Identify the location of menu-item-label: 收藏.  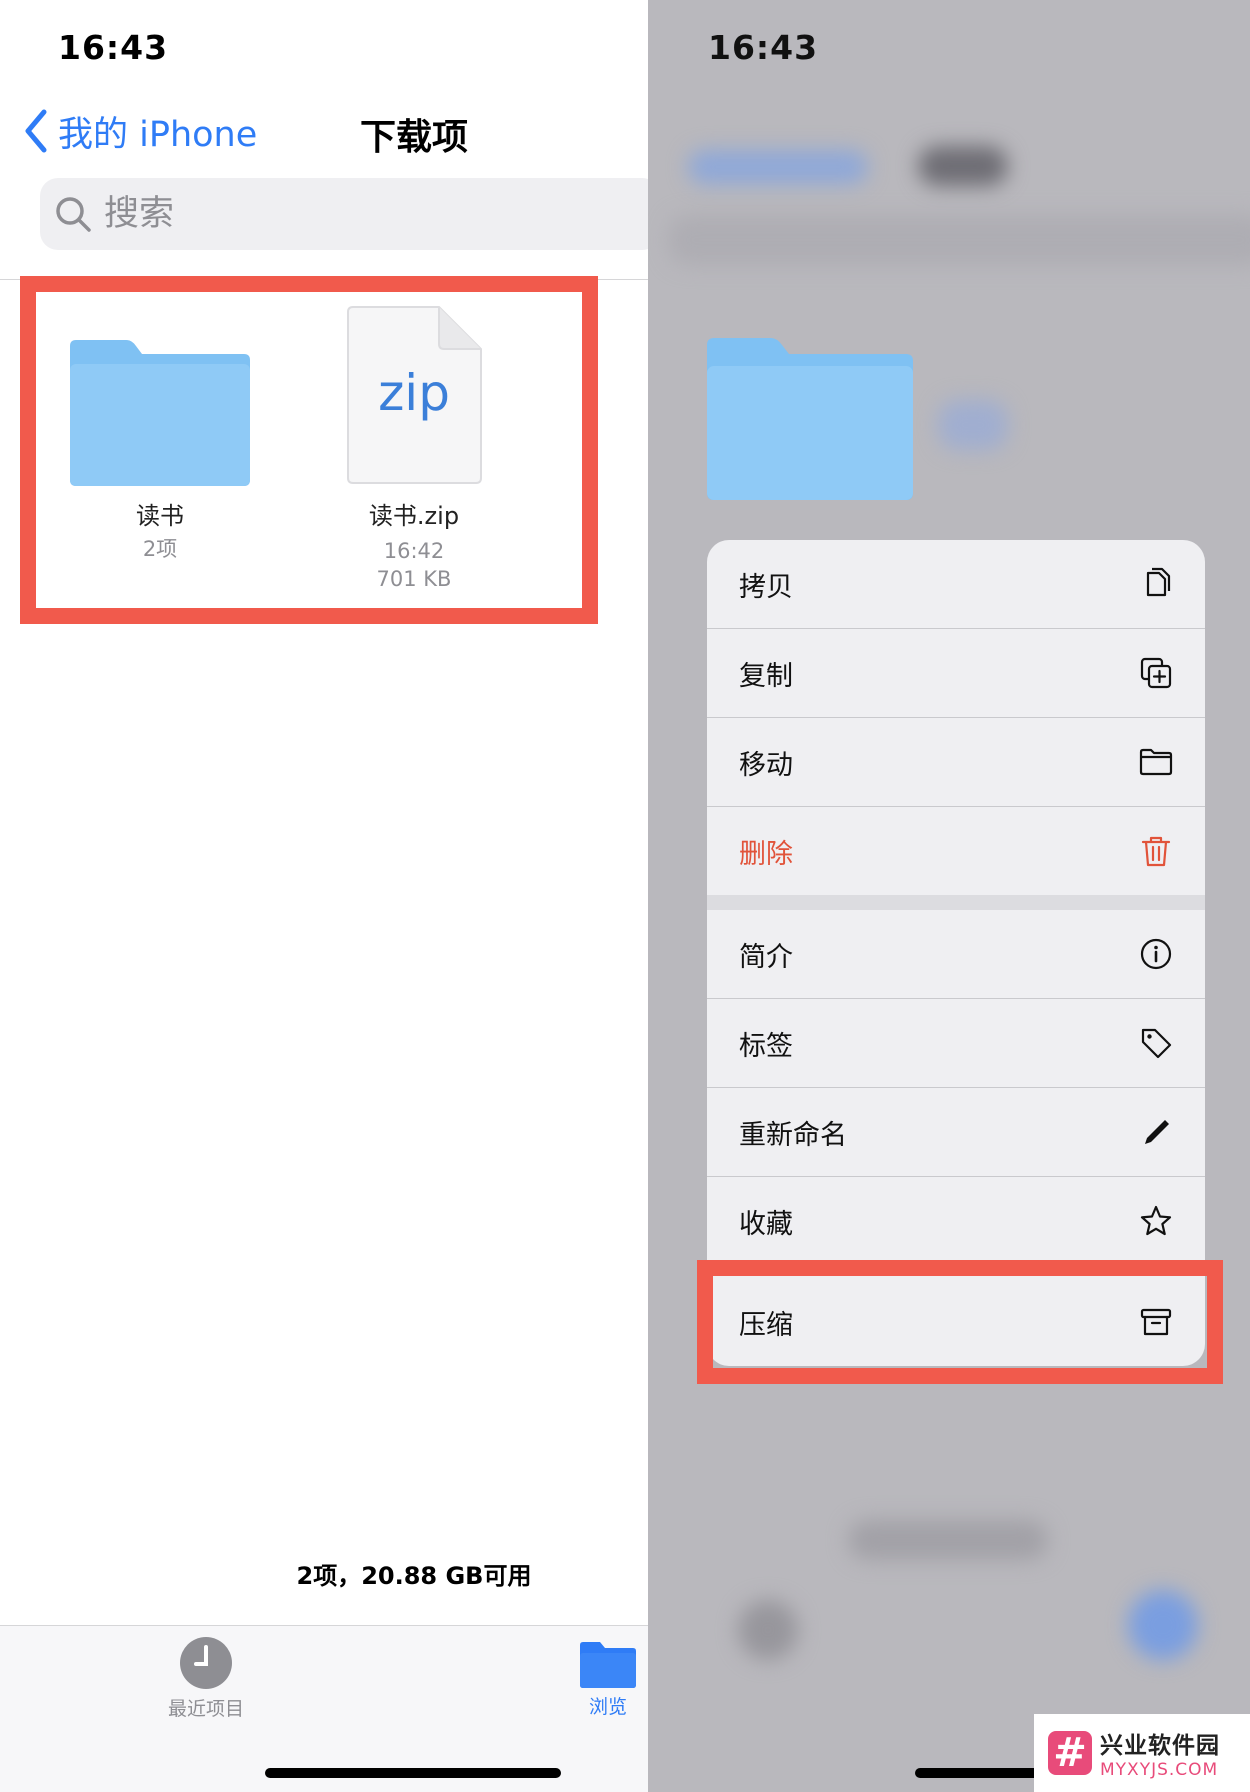
(766, 1224).